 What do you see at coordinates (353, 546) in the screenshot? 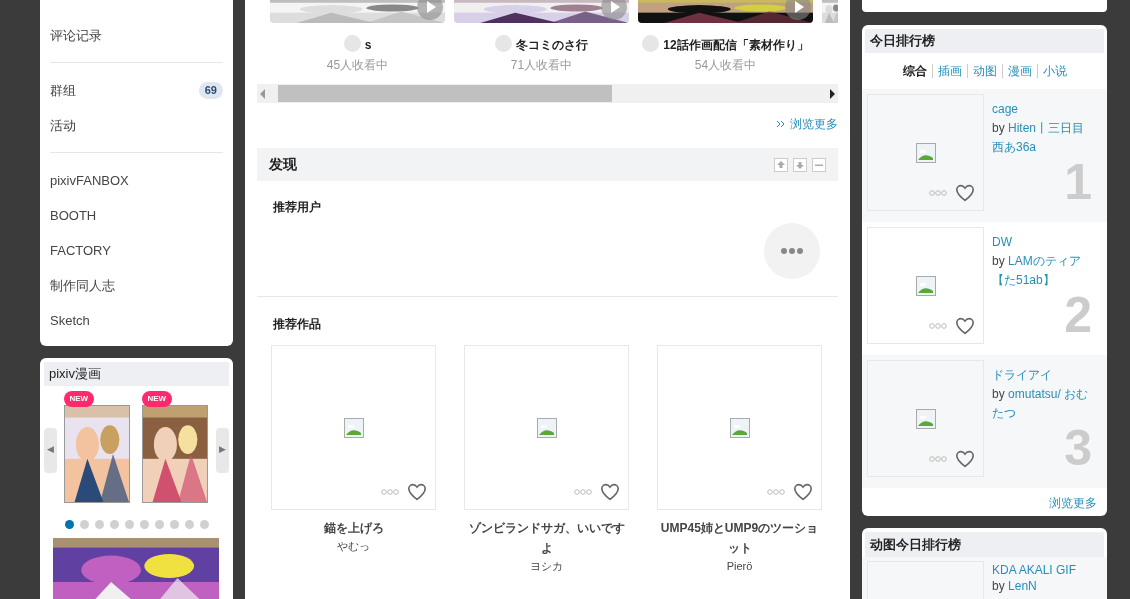
I see `work-author: やむっ` at bounding box center [353, 546].